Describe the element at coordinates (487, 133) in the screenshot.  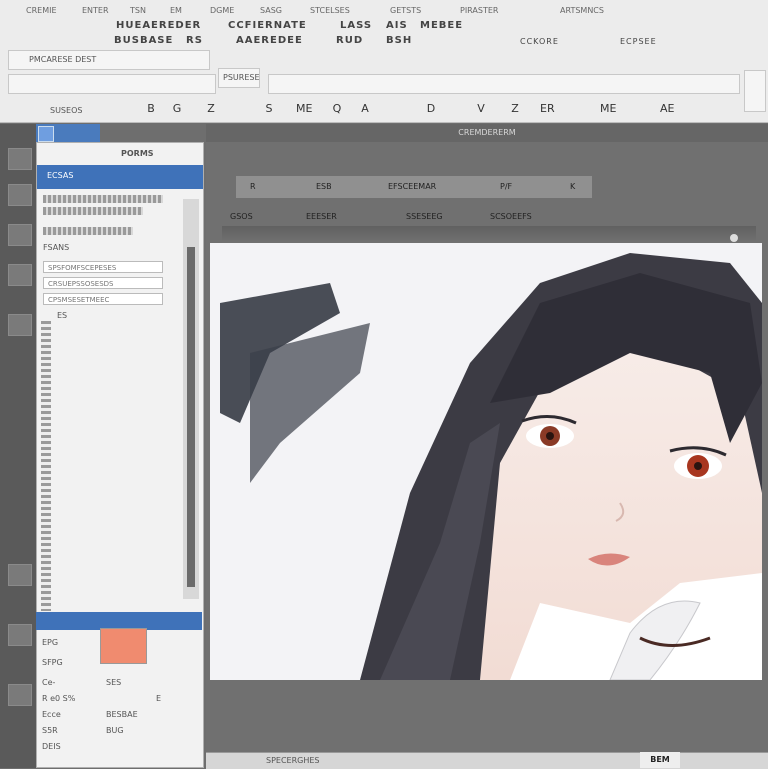
I see `canvas-title: CREMDERERM` at that location.